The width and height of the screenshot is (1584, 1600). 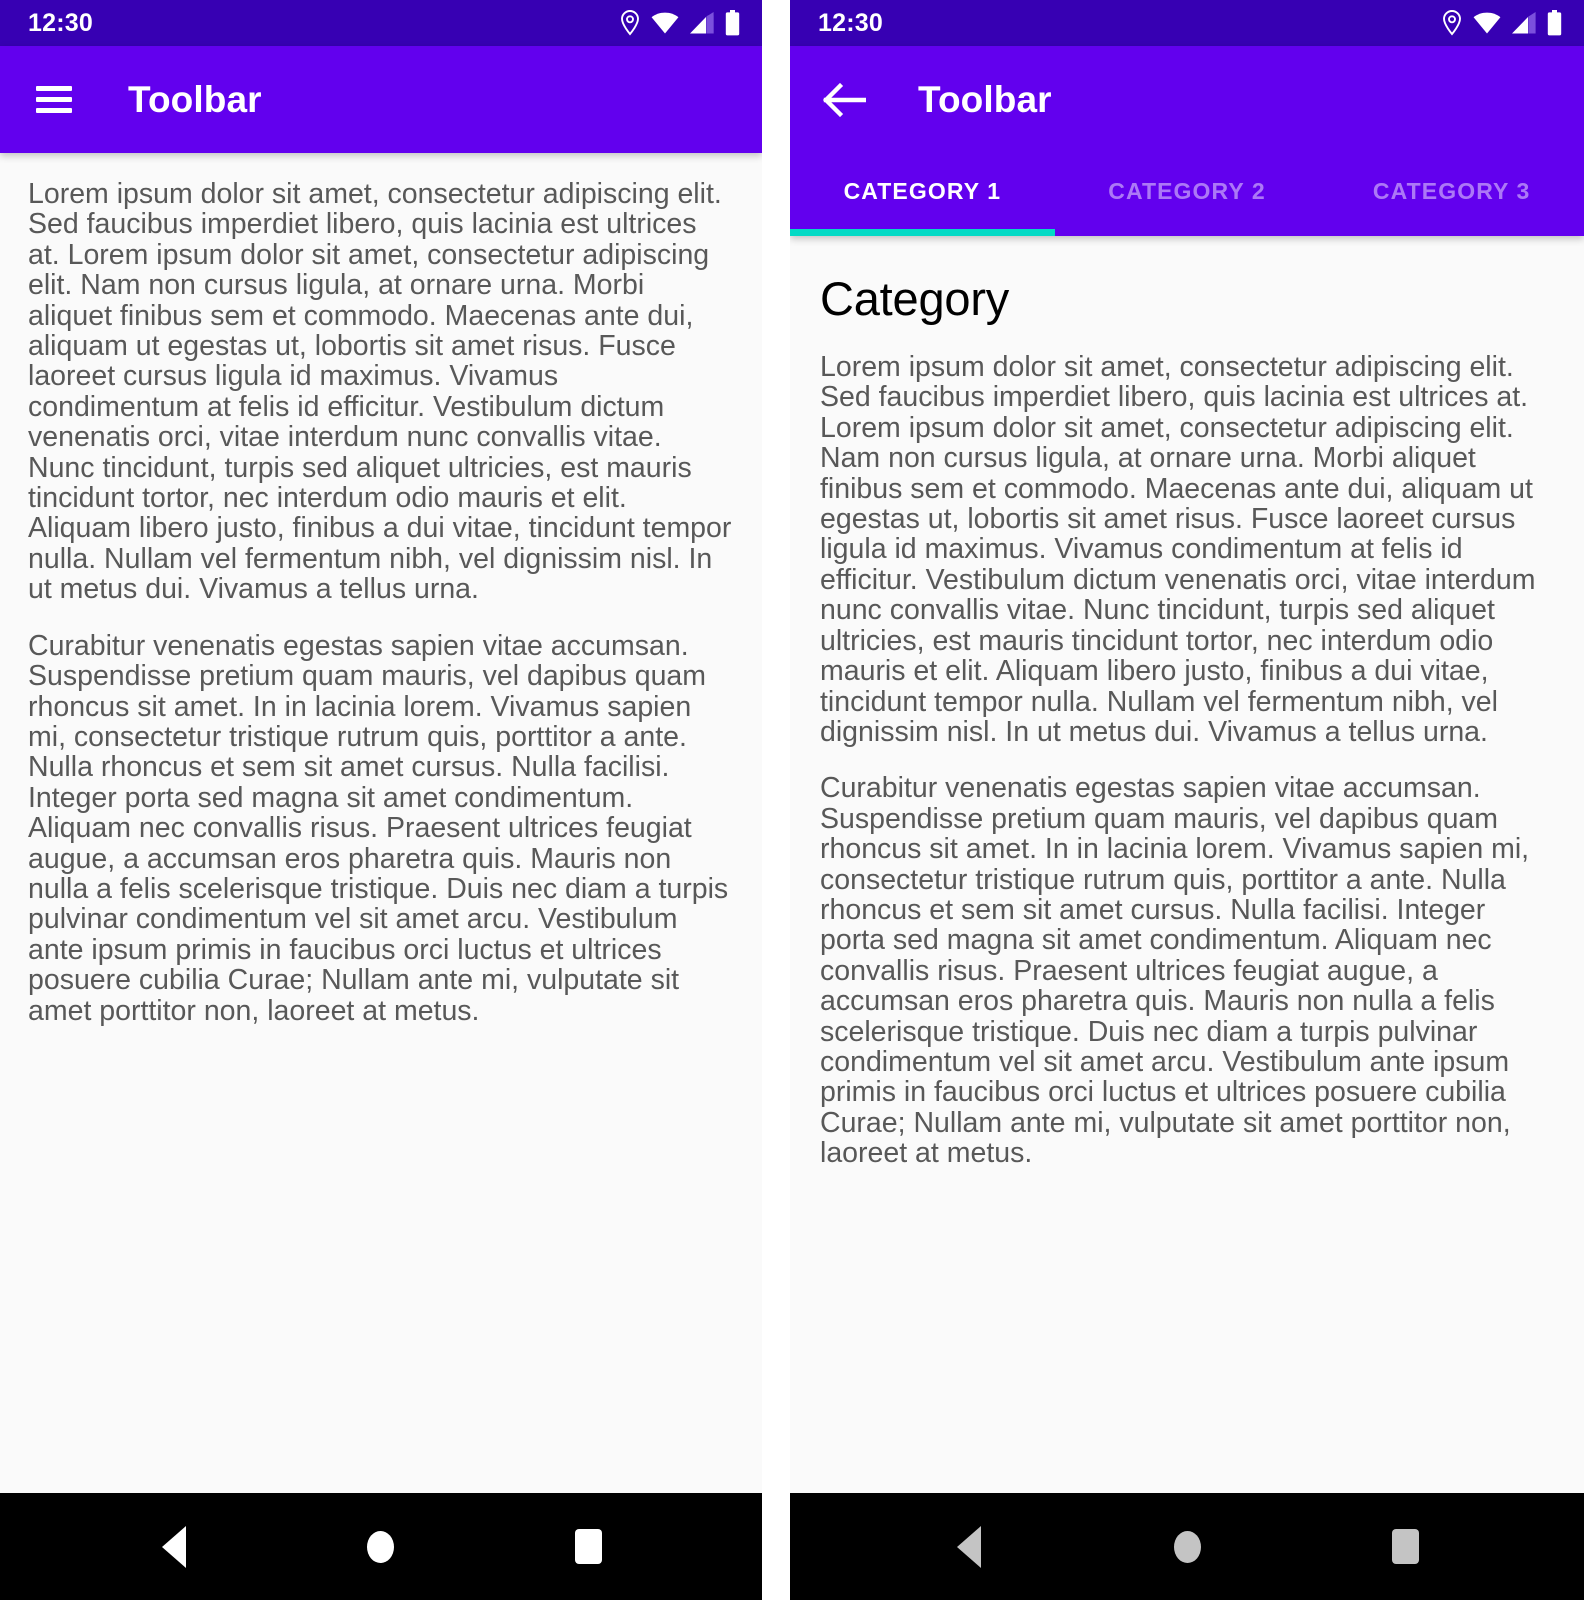 I want to click on hamburger-bars, so click(x=54, y=99).